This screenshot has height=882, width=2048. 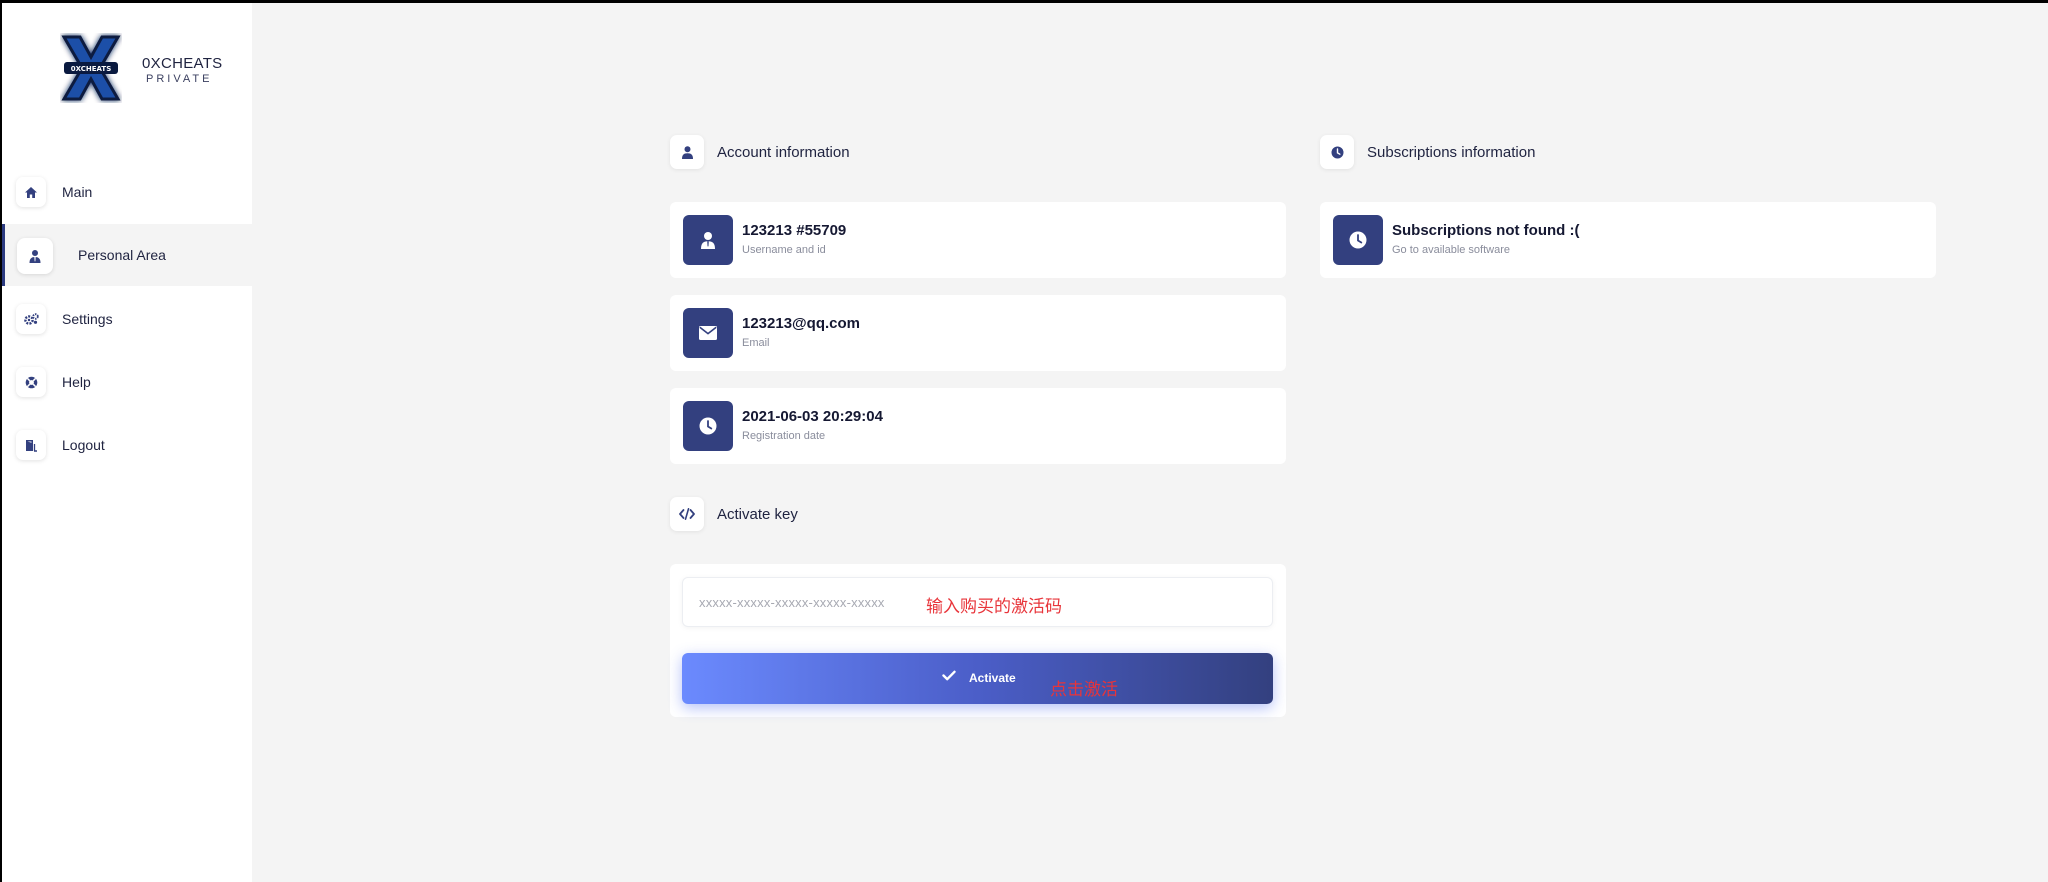 I want to click on window-top-border, so click(x=1024, y=1).